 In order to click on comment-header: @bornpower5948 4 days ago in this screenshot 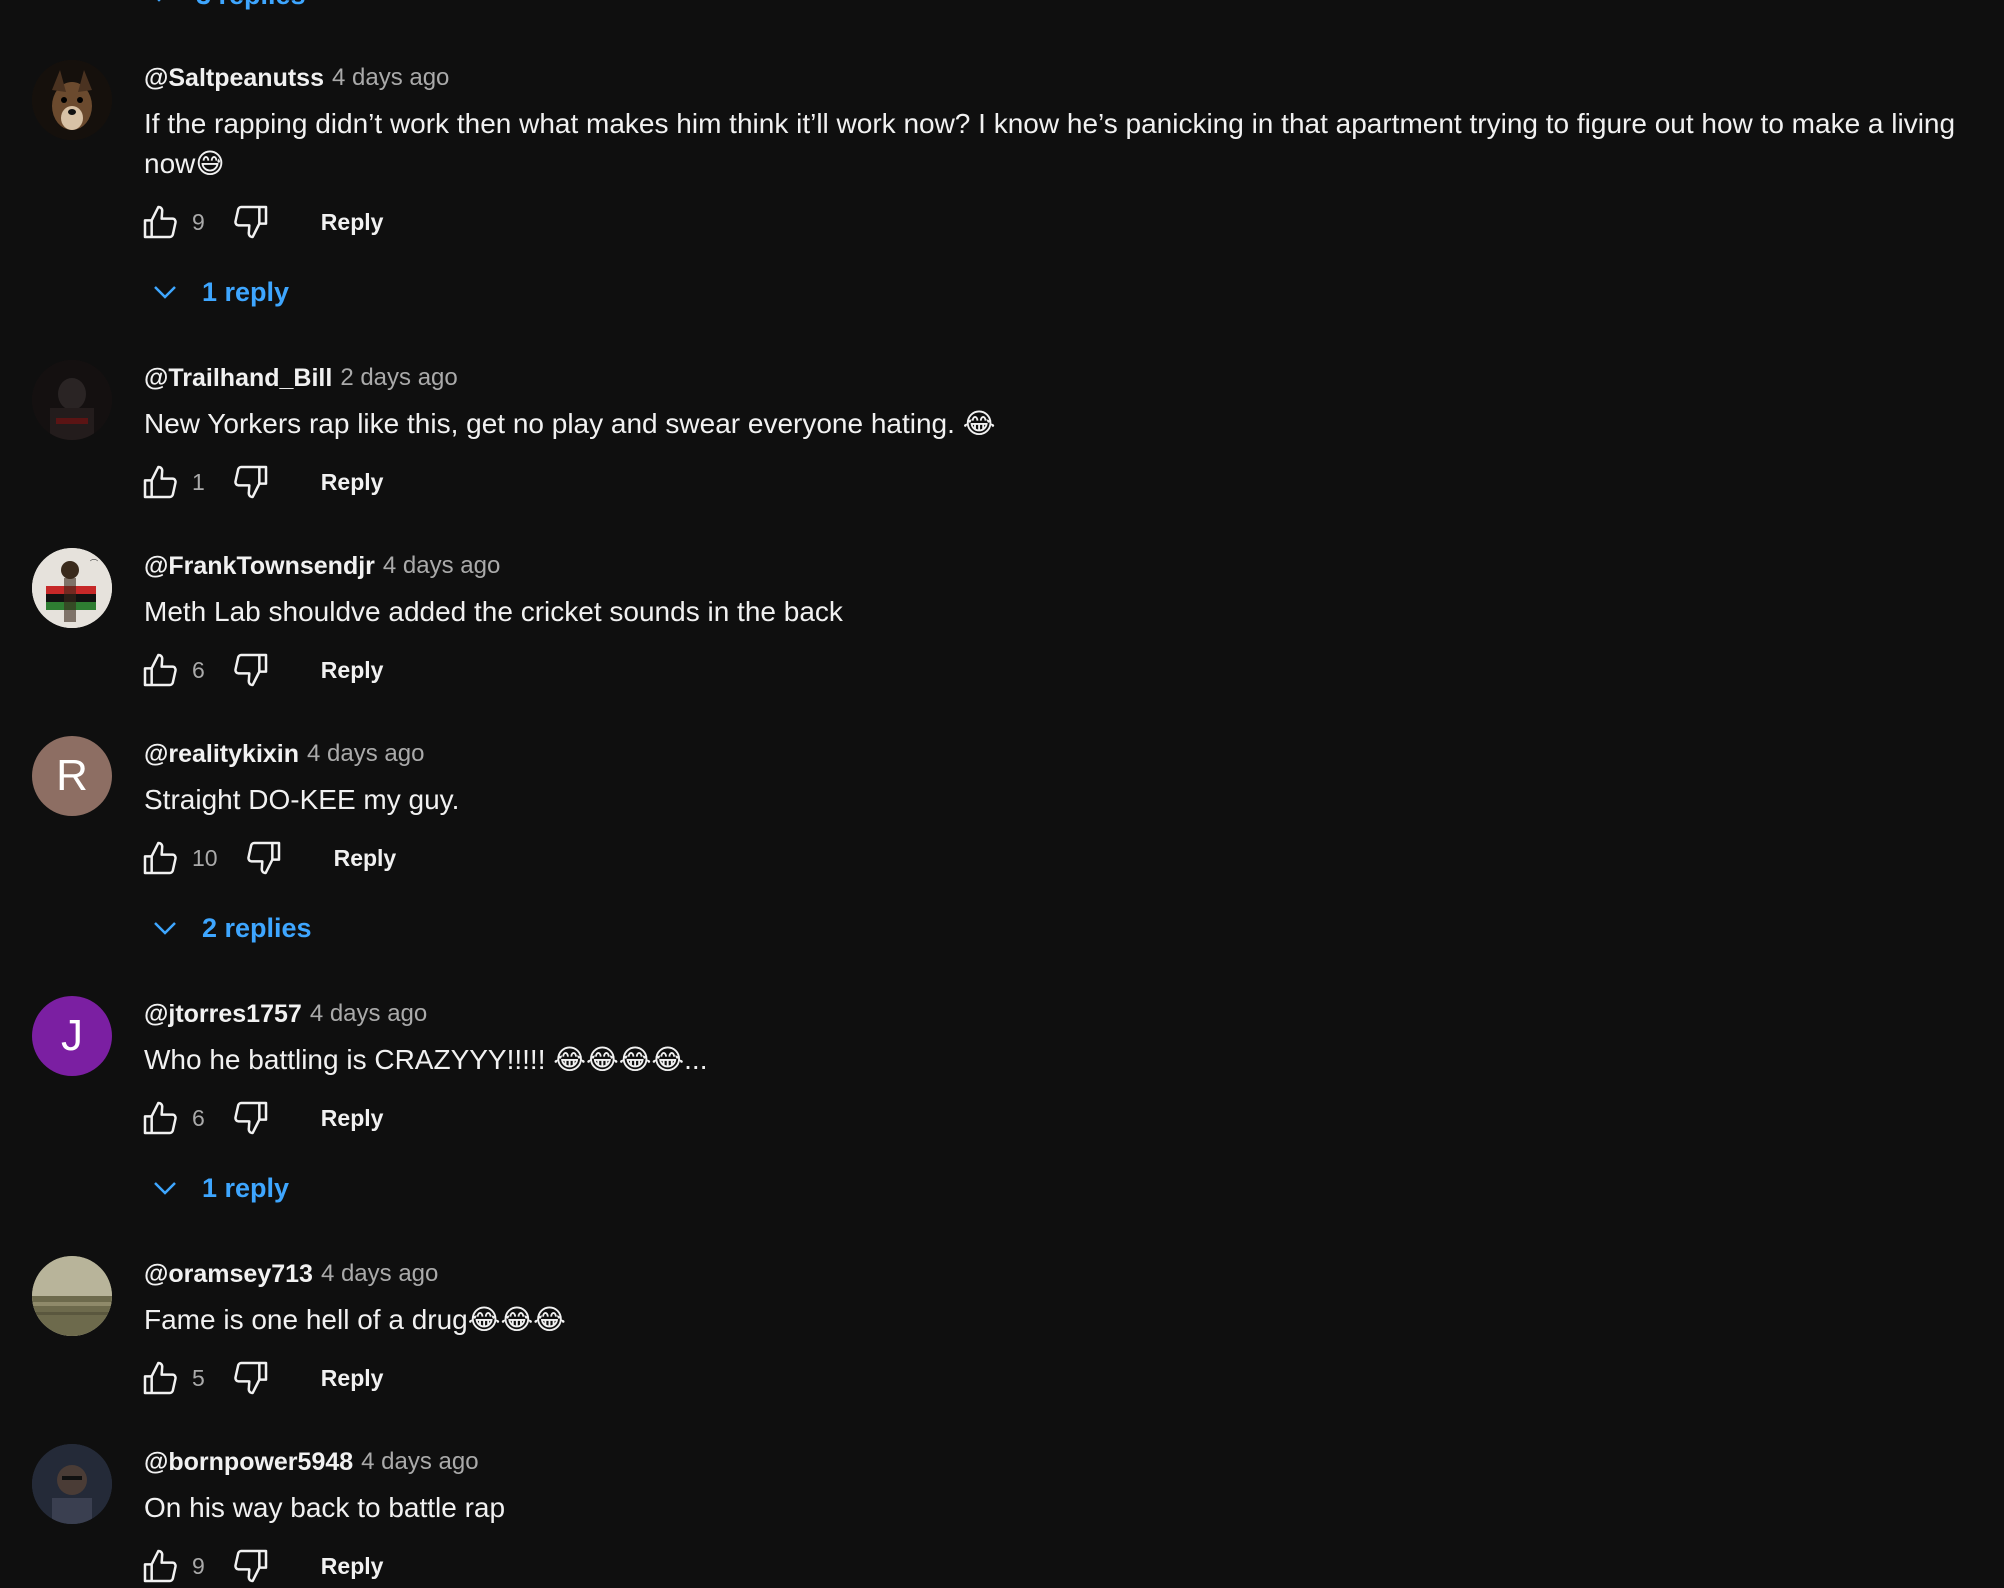, I will do `click(311, 1462)`.